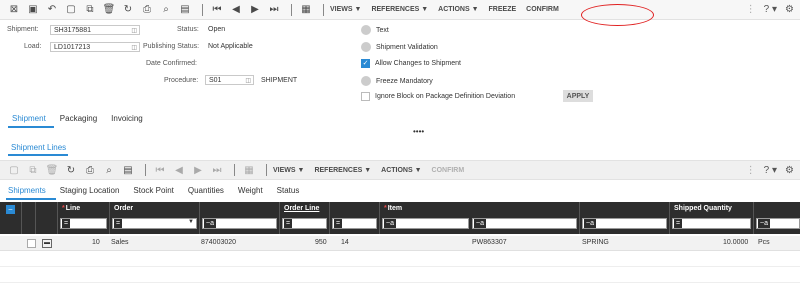  I want to click on lines-actions-menu: ACTIONS ▼, so click(401, 170).